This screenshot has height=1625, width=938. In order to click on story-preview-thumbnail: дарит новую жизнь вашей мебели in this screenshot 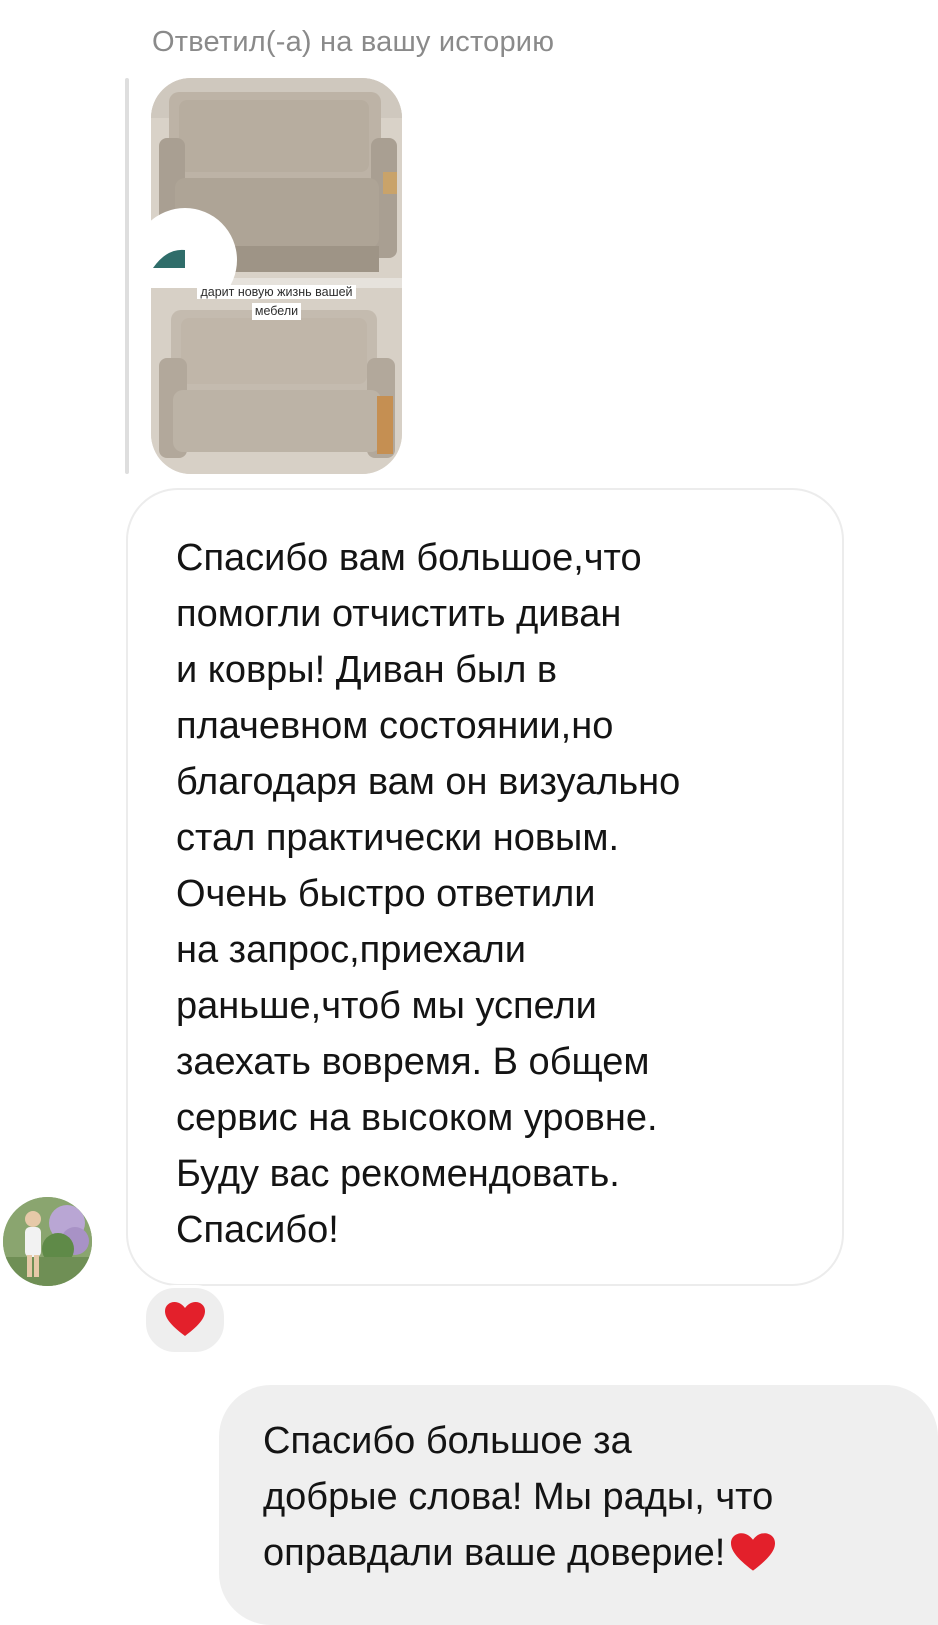, I will do `click(276, 276)`.